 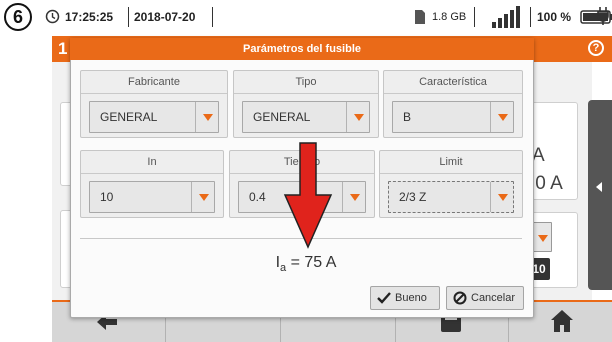 What do you see at coordinates (308, 195) in the screenshot?
I see `annotation-down-arrow` at bounding box center [308, 195].